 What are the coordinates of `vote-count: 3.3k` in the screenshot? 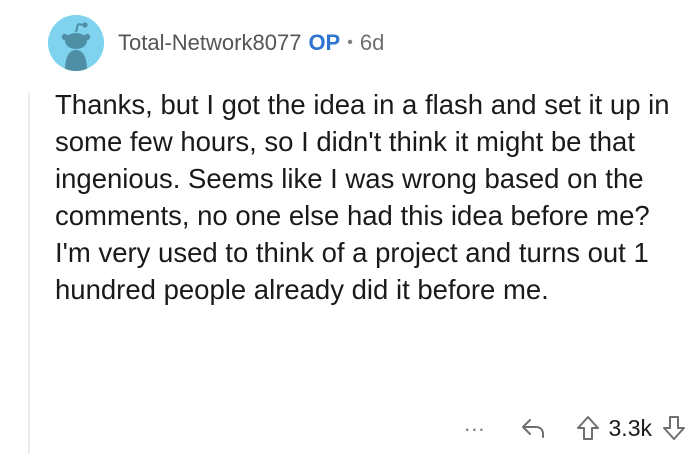 It's located at (630, 427).